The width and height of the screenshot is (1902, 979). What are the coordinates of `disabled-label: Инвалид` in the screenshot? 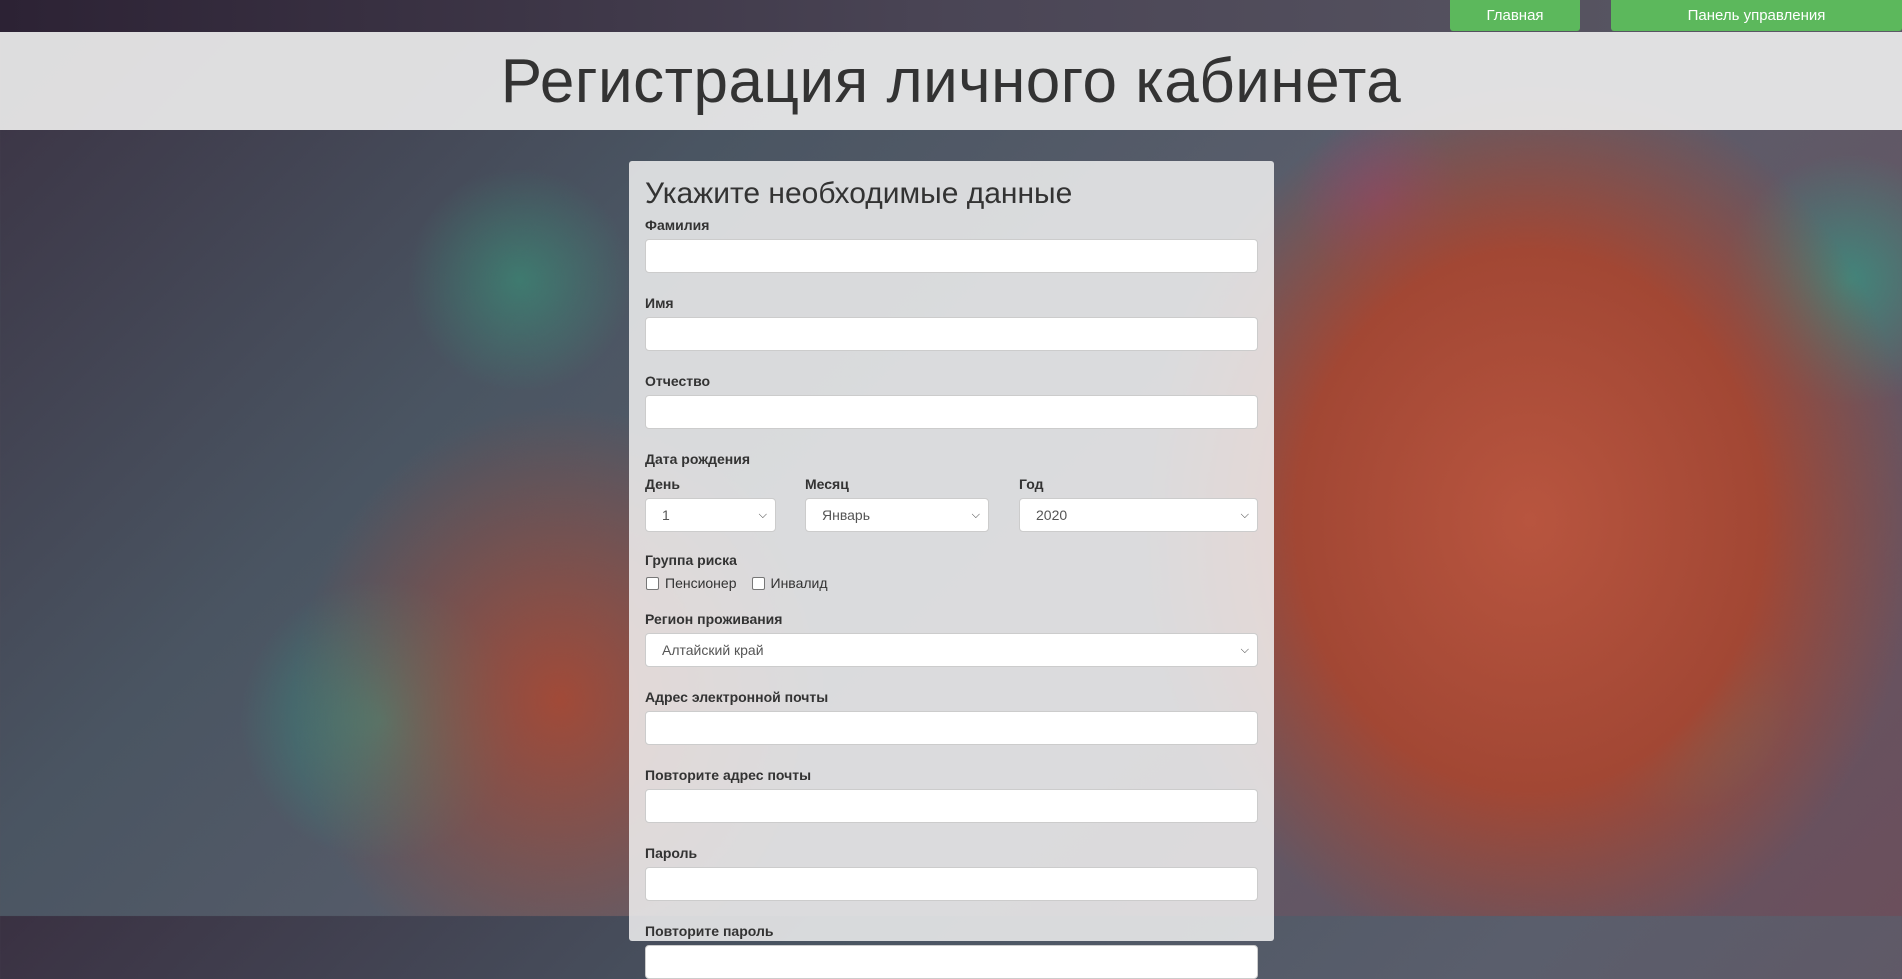 It's located at (799, 583).